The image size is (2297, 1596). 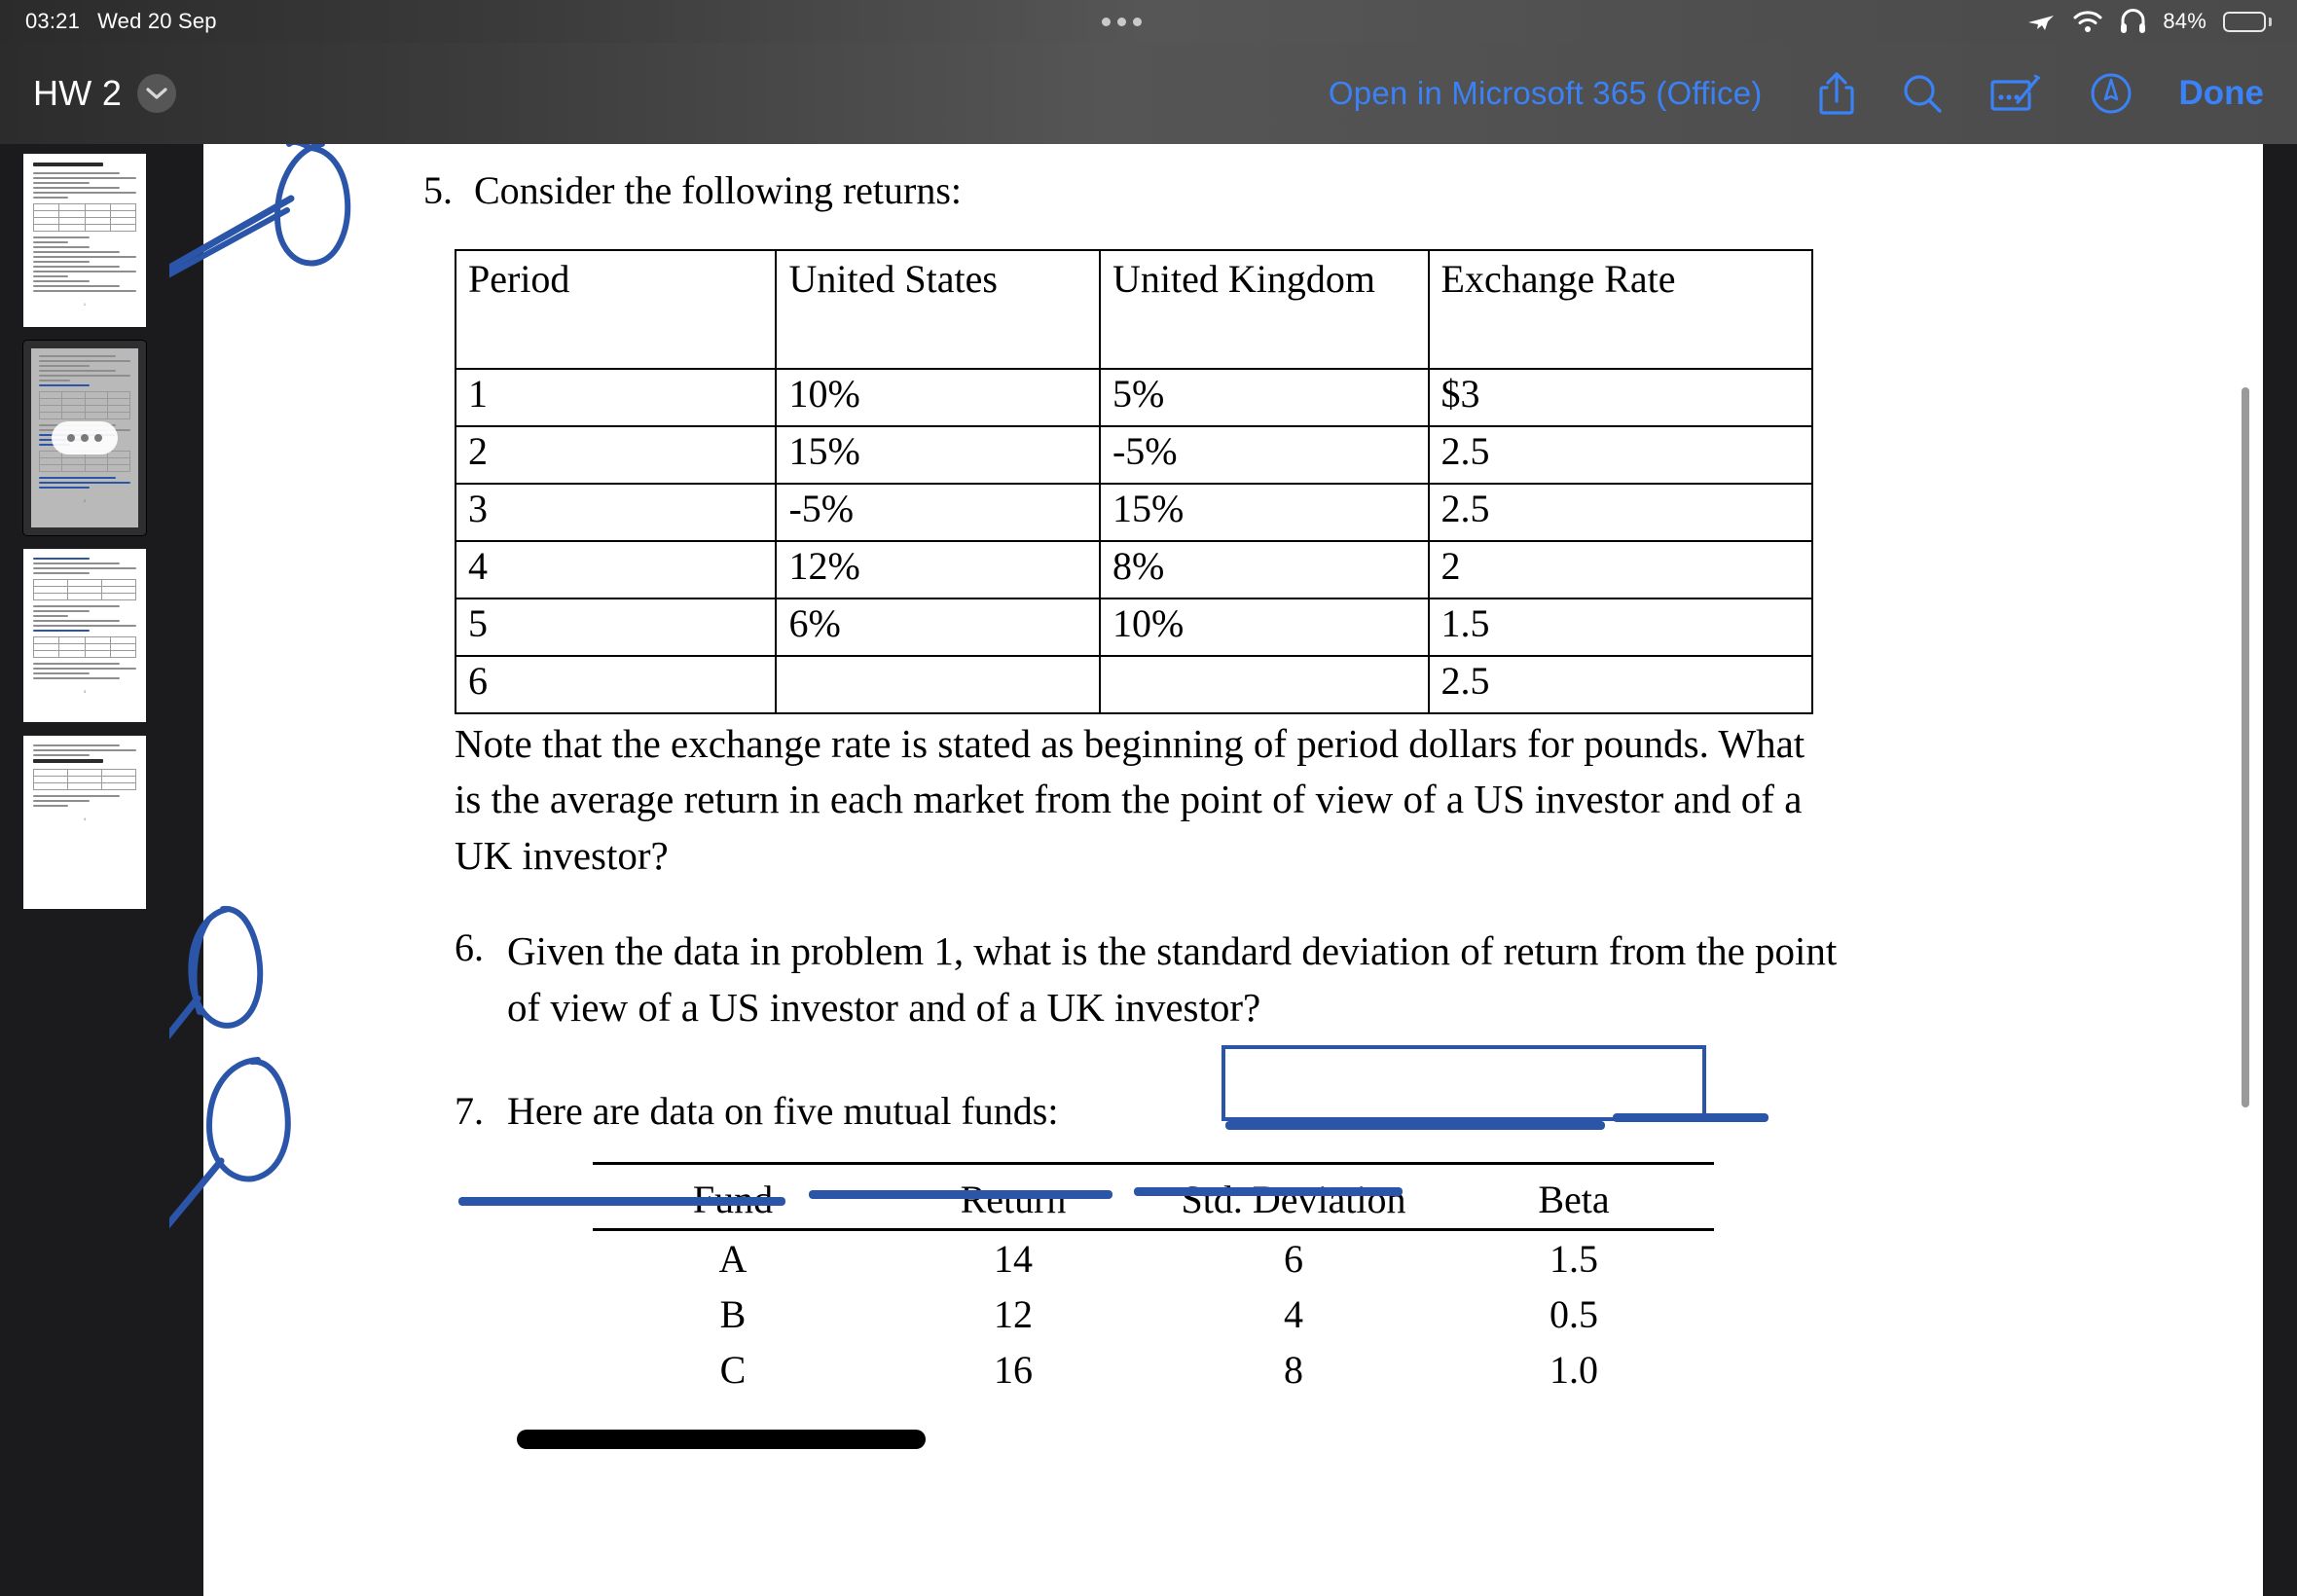 I want to click on cell-period: 6, so click(x=616, y=684).